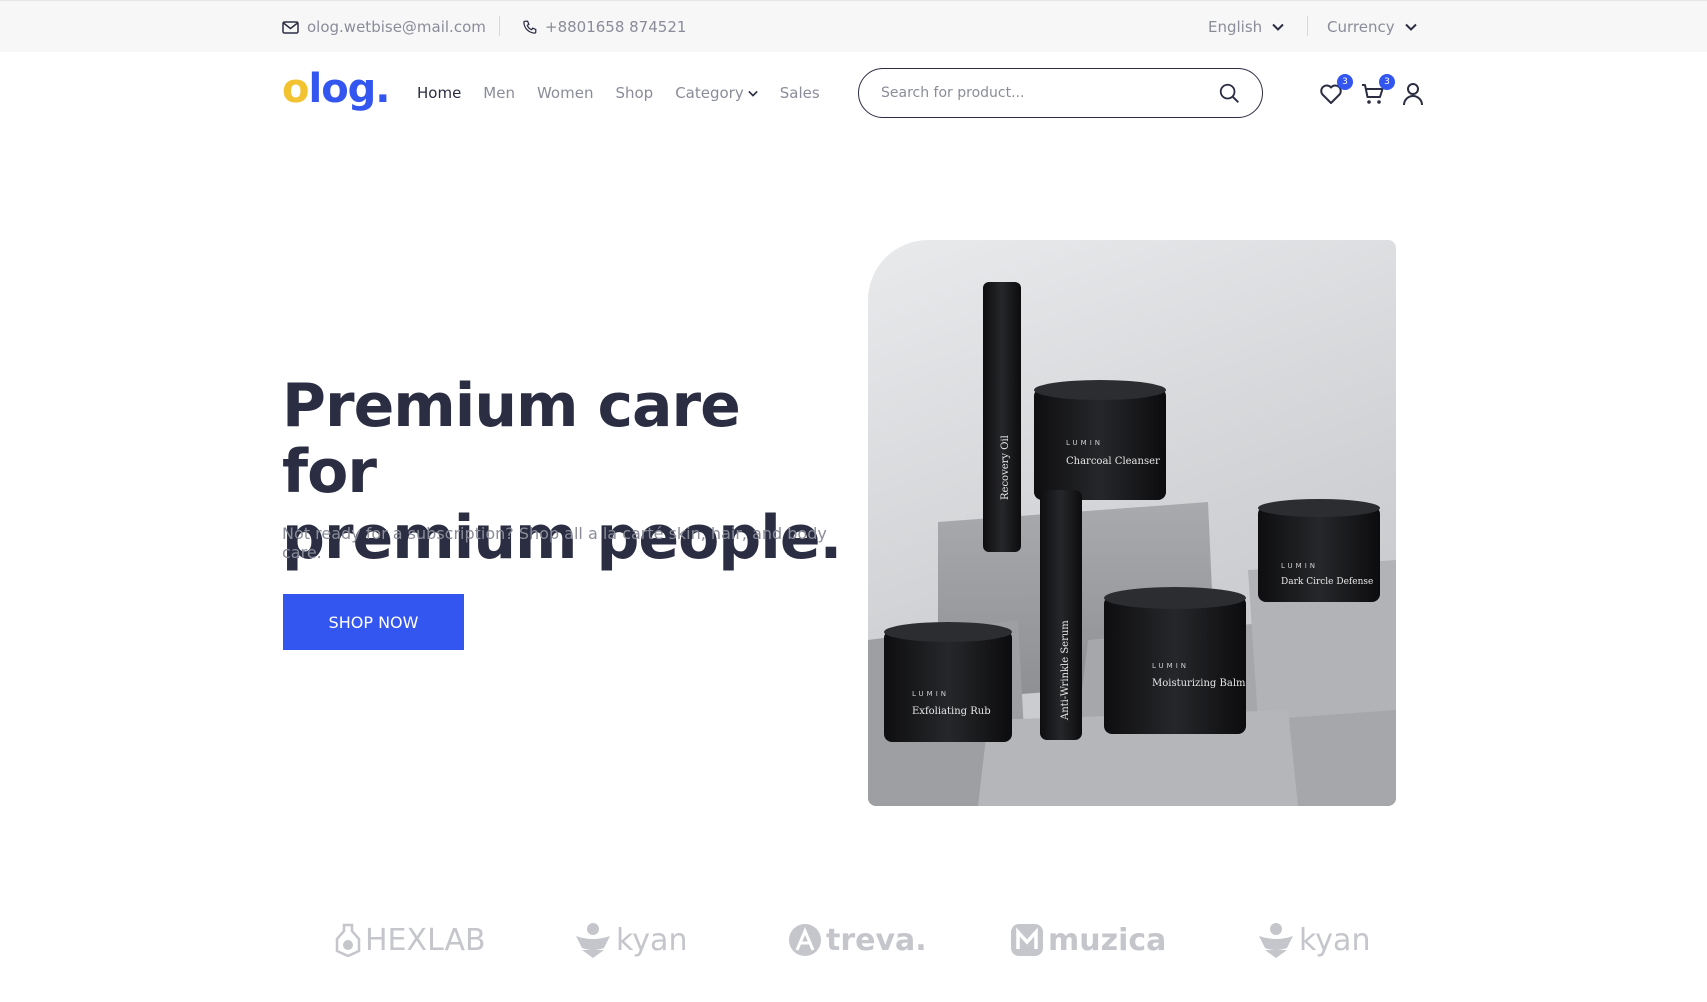 The height and width of the screenshot is (1002, 1707). What do you see at coordinates (800, 93) in the screenshot?
I see `nav-sales: Sales` at bounding box center [800, 93].